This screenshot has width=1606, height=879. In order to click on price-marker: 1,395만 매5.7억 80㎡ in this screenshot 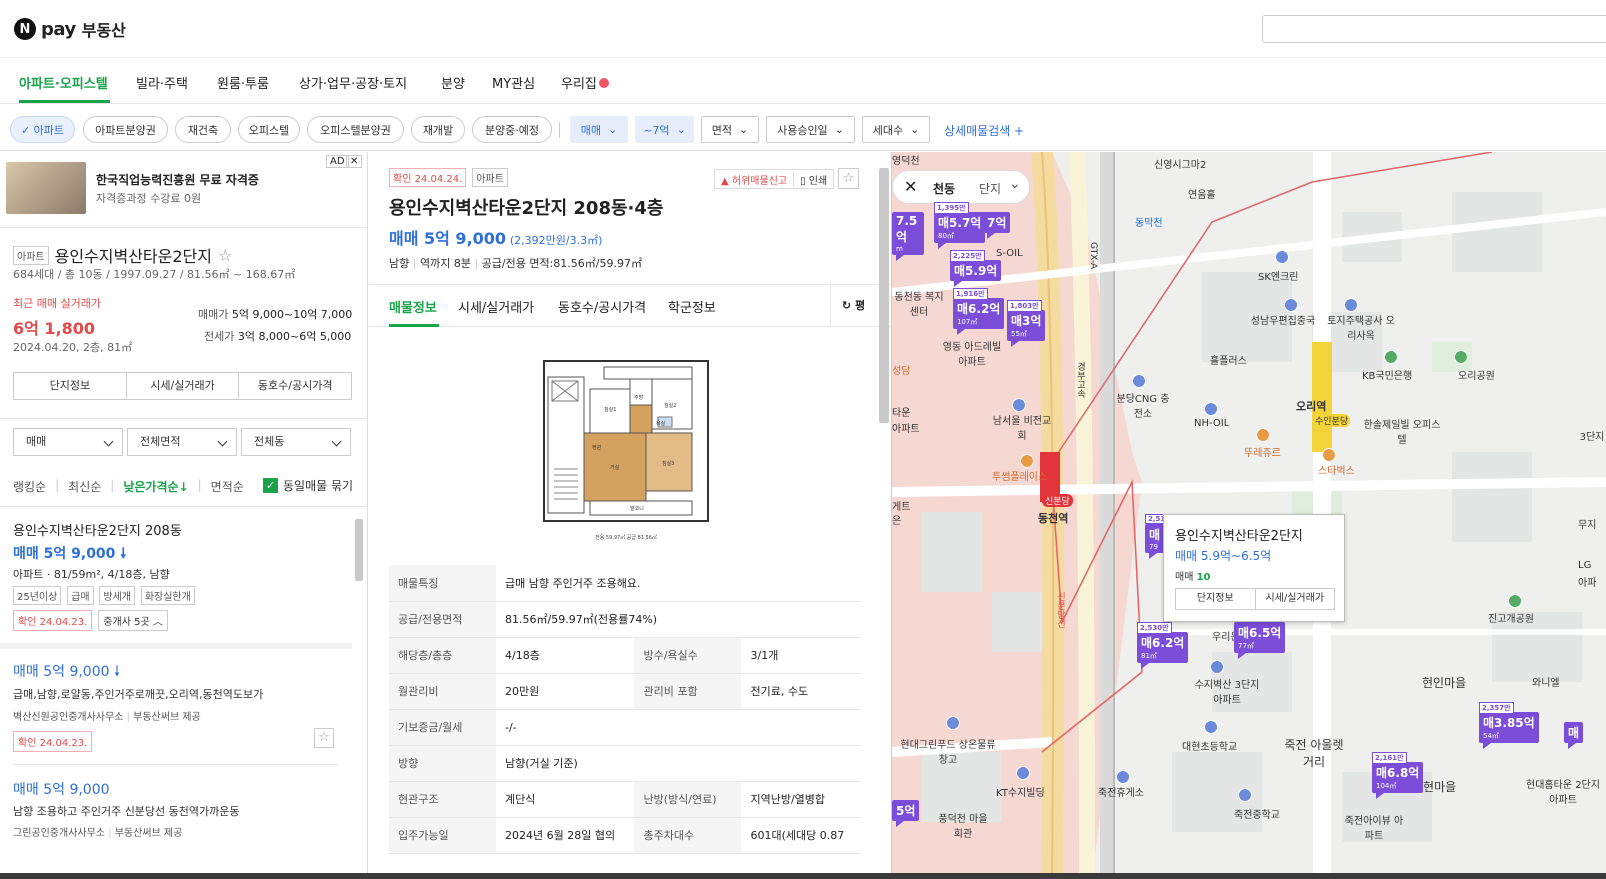, I will do `click(960, 225)`.